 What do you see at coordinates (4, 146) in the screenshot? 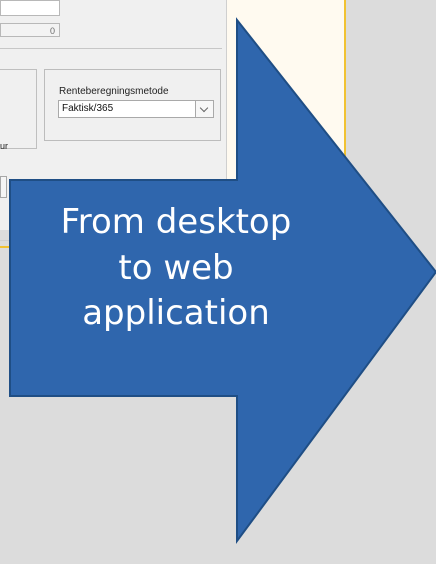
I see `partial-field-label: ur` at bounding box center [4, 146].